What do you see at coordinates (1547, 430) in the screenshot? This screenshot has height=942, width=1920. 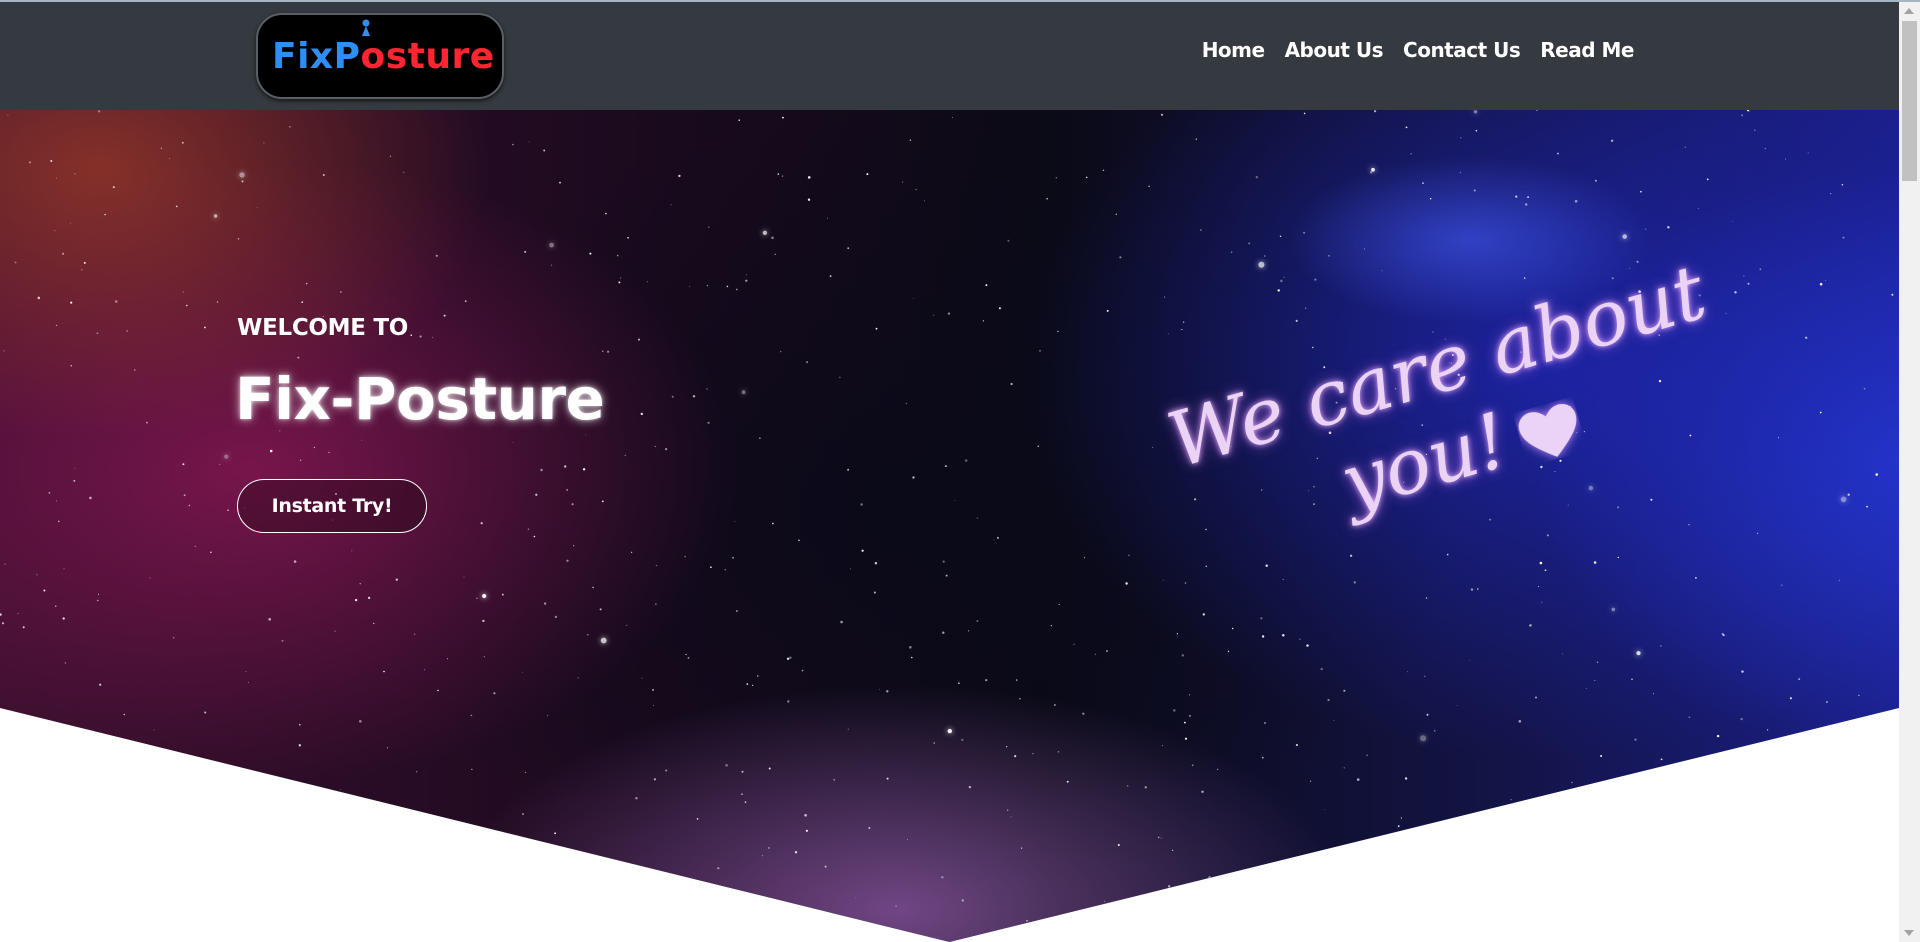 I see `heart-icon` at bounding box center [1547, 430].